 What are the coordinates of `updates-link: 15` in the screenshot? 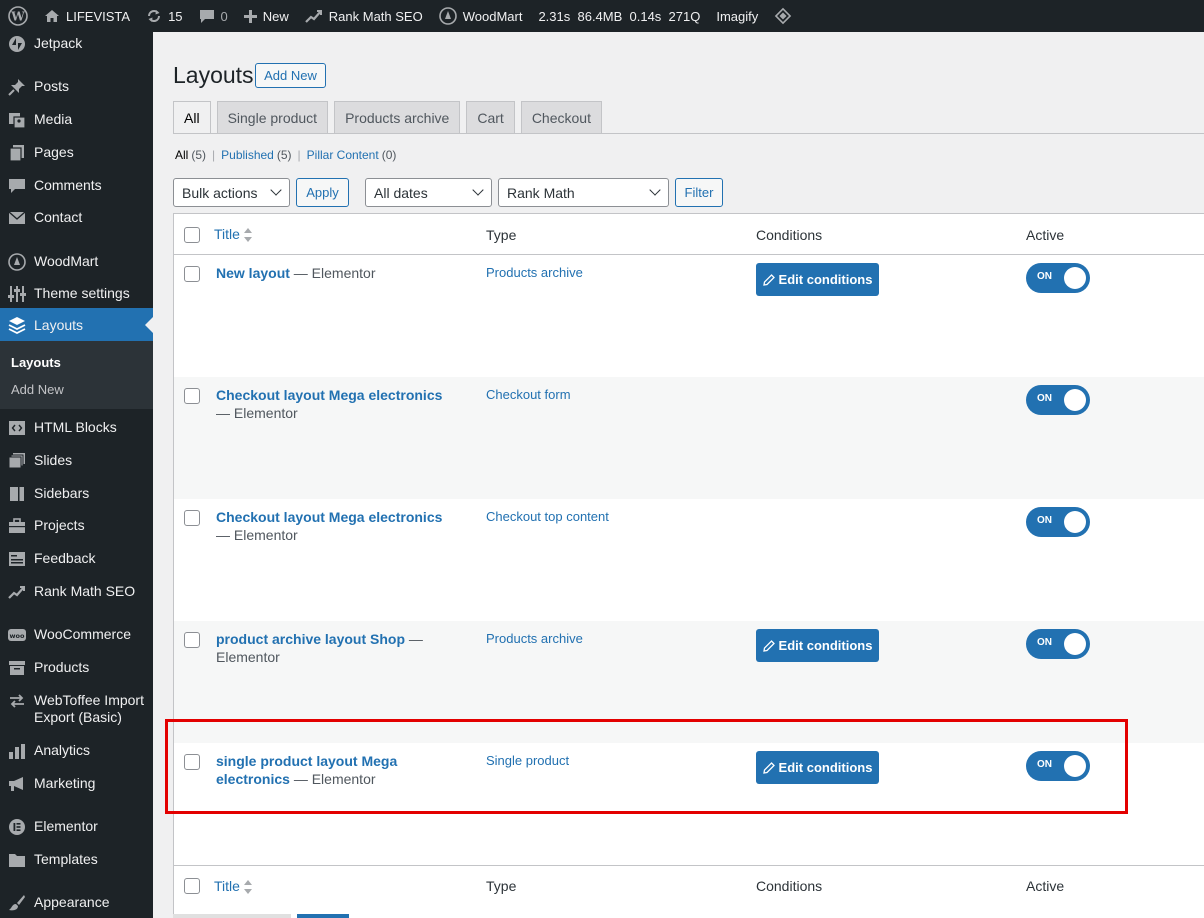 It's located at (164, 16).